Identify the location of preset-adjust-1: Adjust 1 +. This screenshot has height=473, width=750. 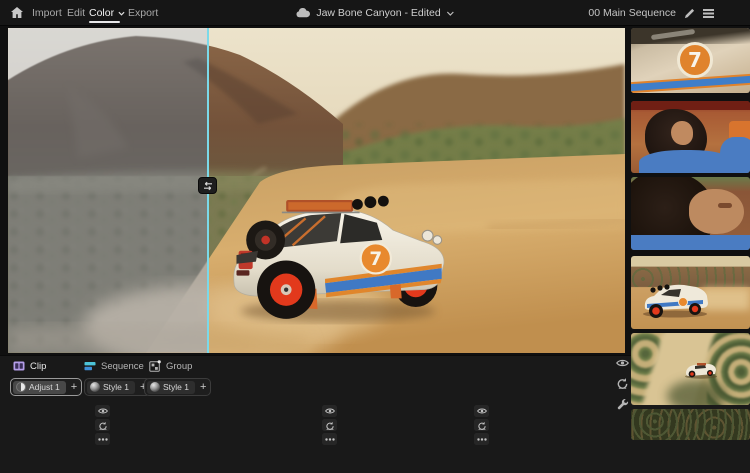
(46, 387).